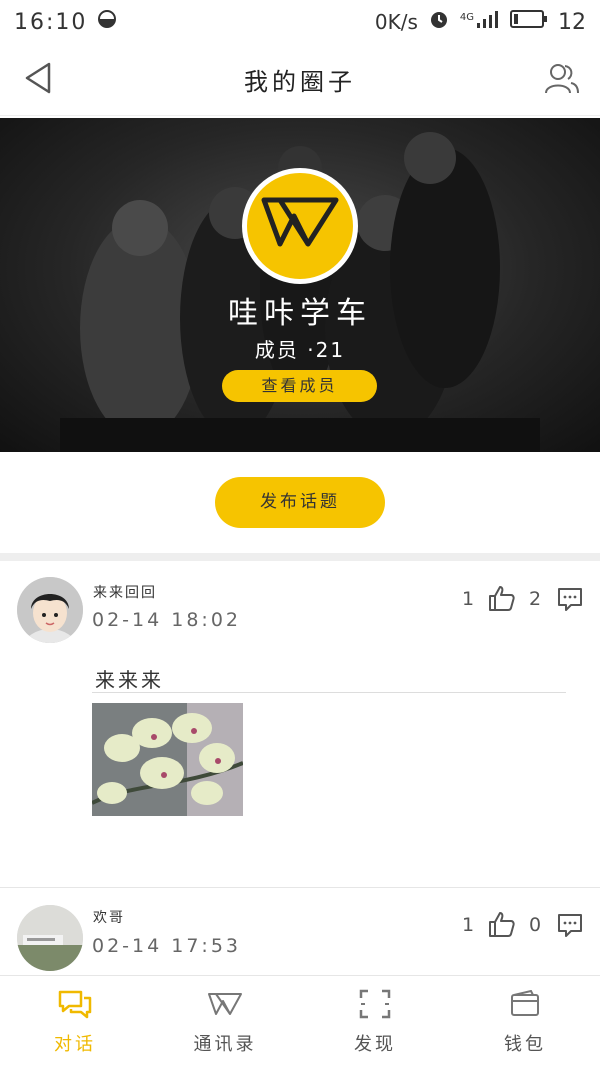 Image resolution: width=600 pixels, height=1067 pixels. What do you see at coordinates (466, 17) in the screenshot?
I see `network-type: 4G` at bounding box center [466, 17].